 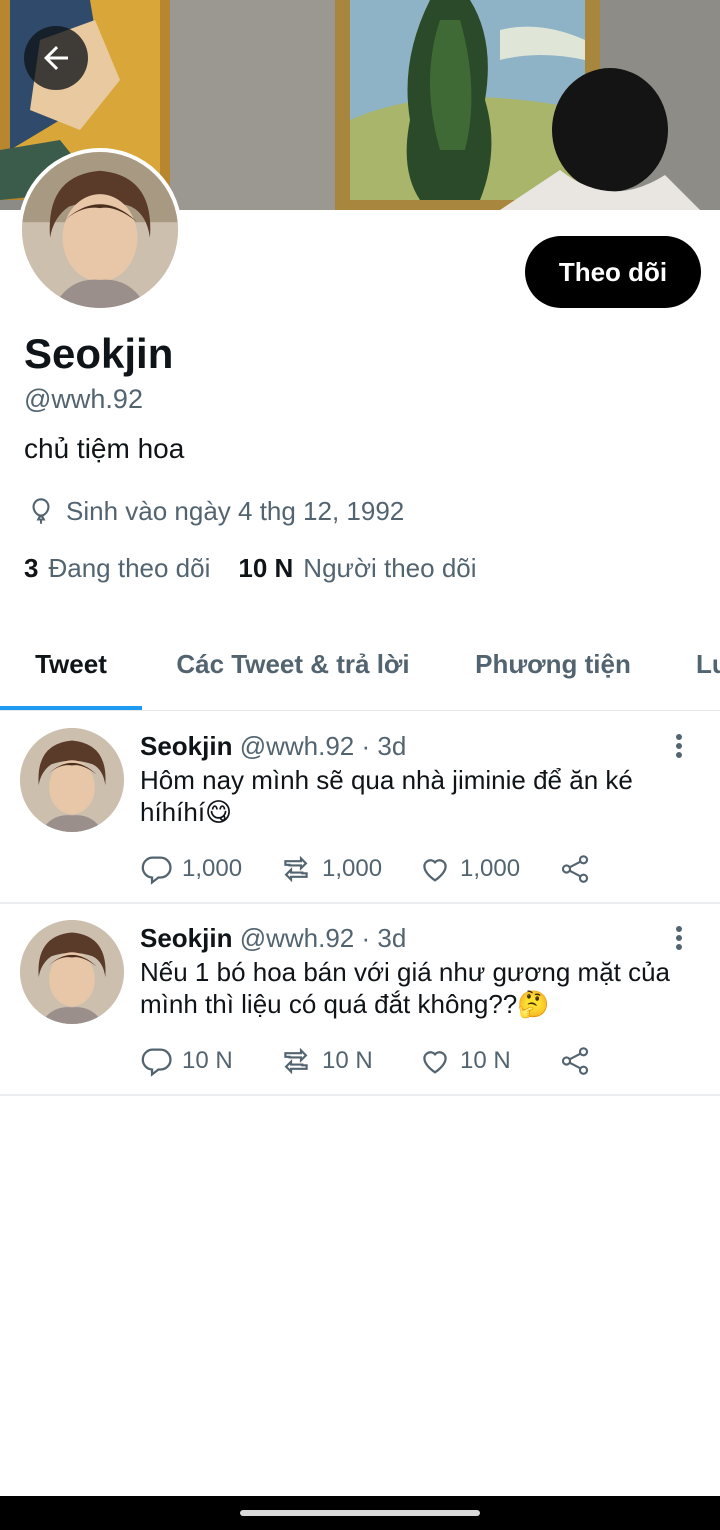 What do you see at coordinates (352, 868) in the screenshot?
I see `retweet-count: 1,000` at bounding box center [352, 868].